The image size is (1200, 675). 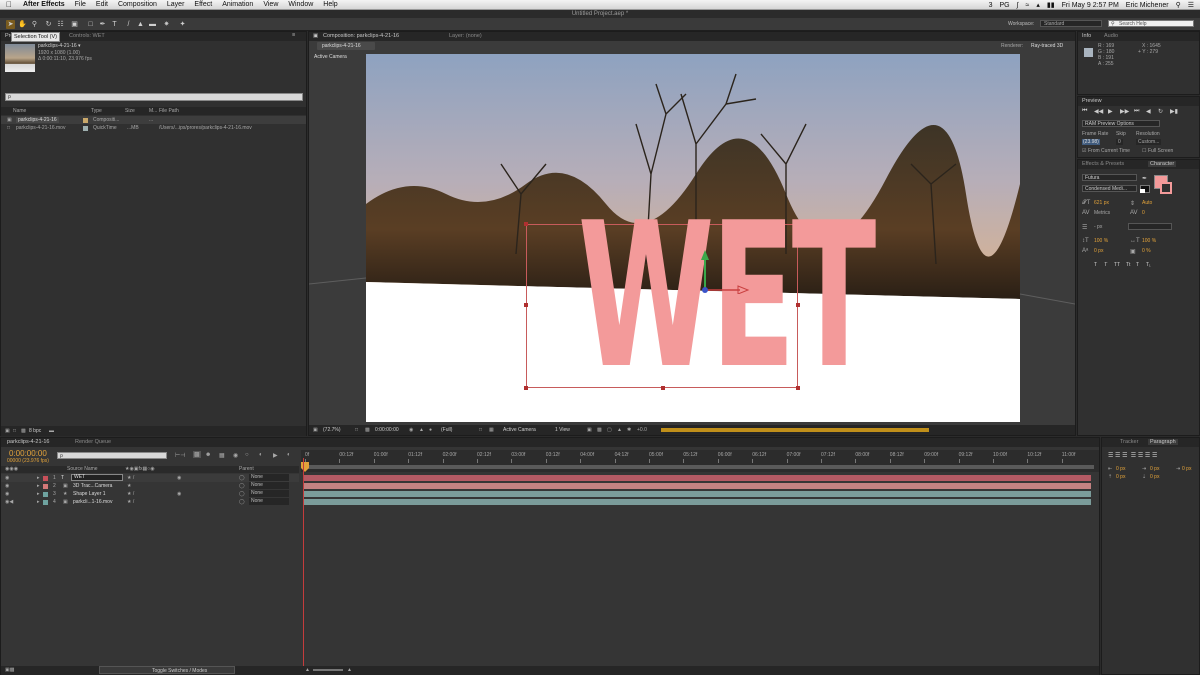 I want to click on menu-composition: Composition, so click(x=137, y=4).